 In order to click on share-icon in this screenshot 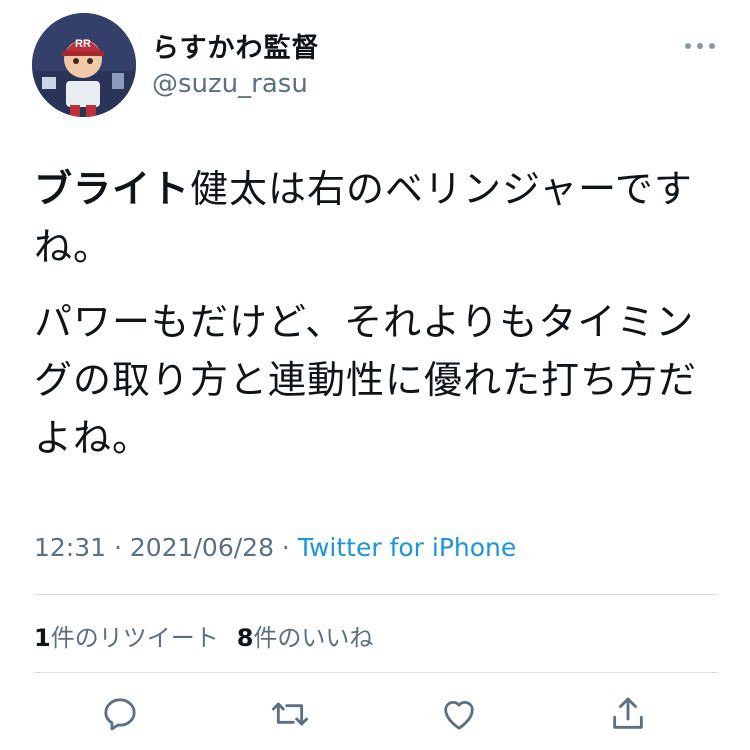, I will do `click(628, 713)`.